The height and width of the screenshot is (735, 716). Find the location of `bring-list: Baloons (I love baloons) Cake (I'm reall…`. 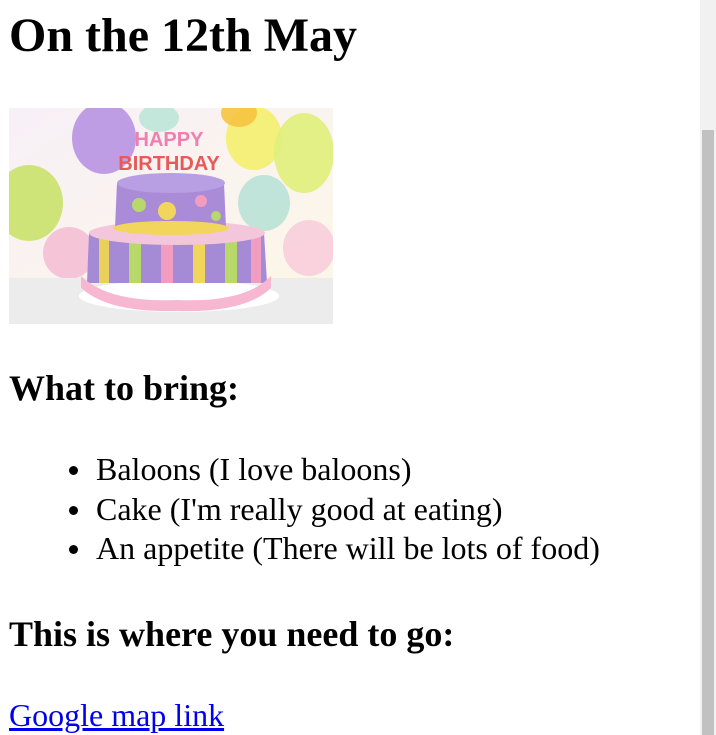

bring-list: Baloons (I love baloons) Cake (I'm reall… is located at coordinates (300, 509).